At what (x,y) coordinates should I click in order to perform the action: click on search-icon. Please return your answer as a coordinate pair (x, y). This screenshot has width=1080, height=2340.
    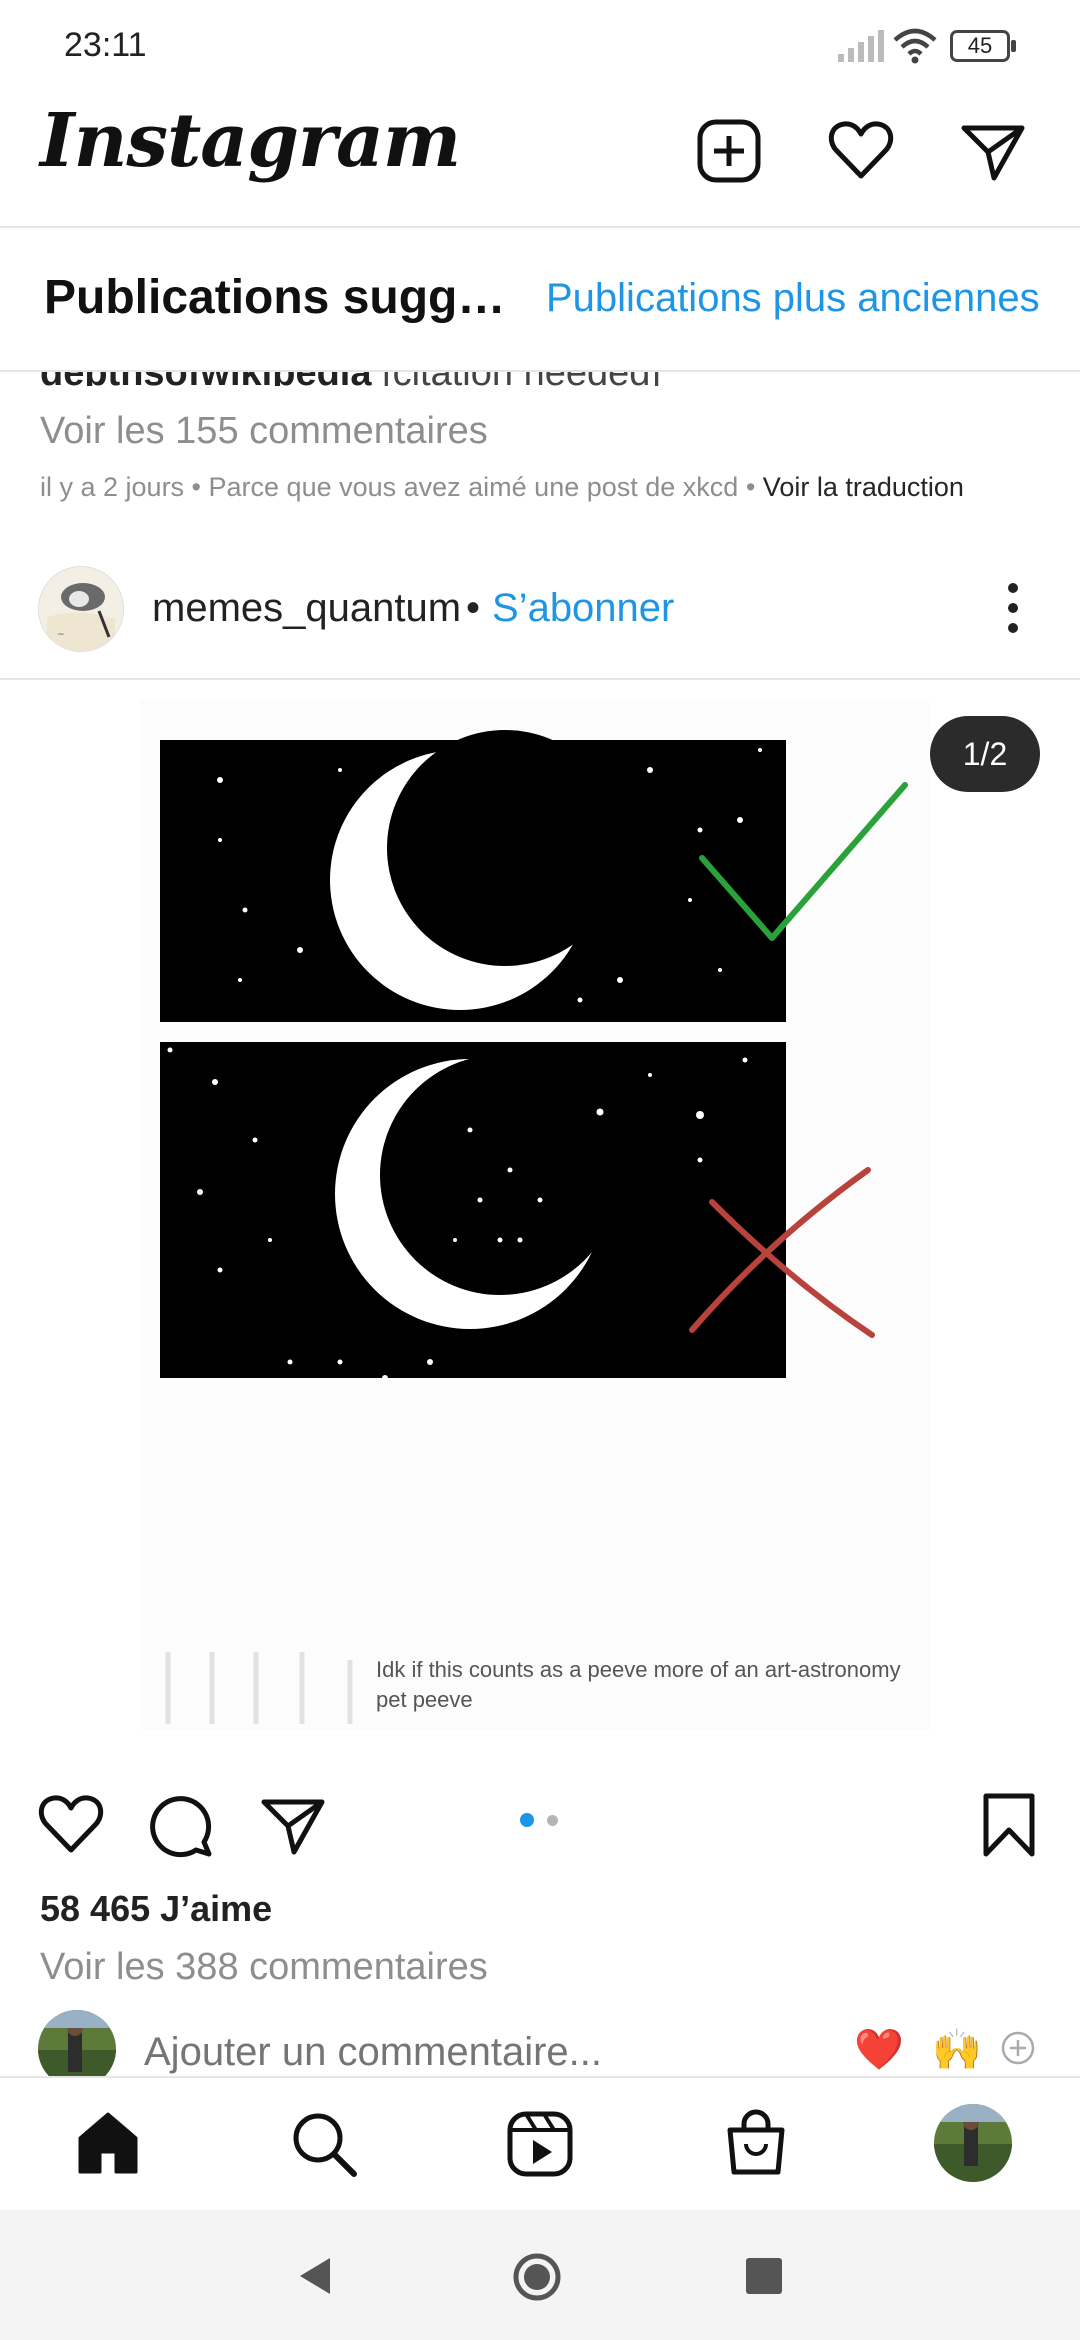
    Looking at the image, I should click on (324, 2144).